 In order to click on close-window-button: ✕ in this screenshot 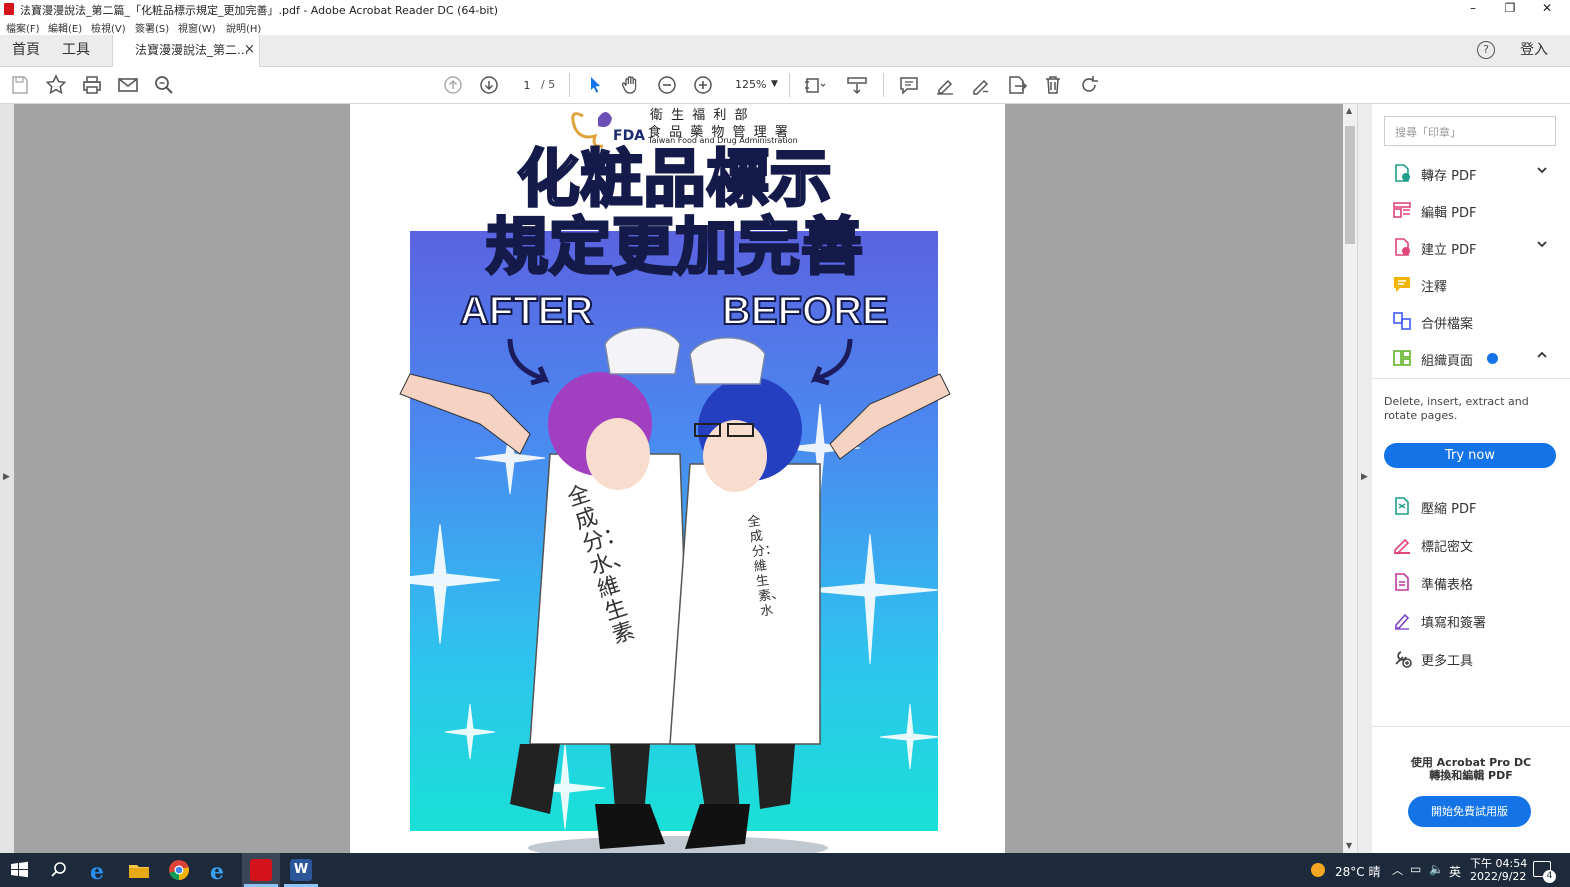, I will do `click(1547, 9)`.